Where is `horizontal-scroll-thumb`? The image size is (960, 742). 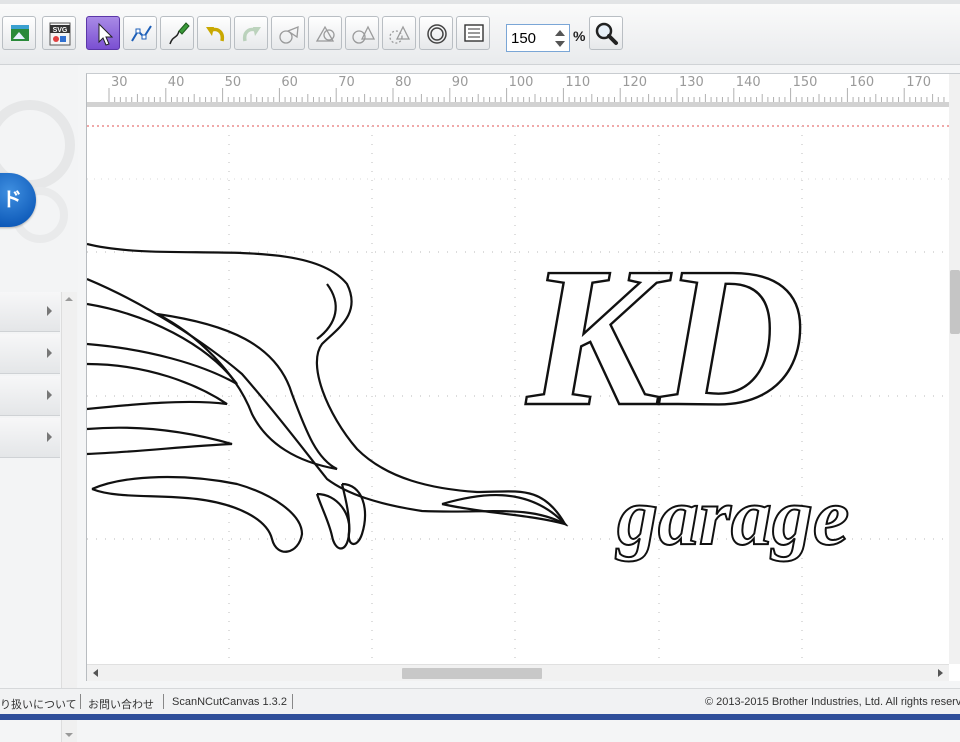 horizontal-scroll-thumb is located at coordinates (472, 673).